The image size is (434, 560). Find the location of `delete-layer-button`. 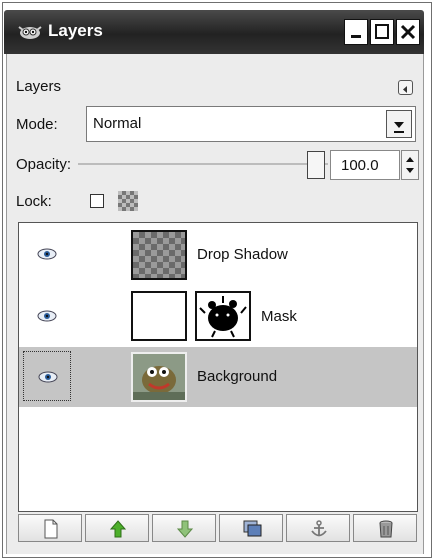

delete-layer-button is located at coordinates (385, 528).